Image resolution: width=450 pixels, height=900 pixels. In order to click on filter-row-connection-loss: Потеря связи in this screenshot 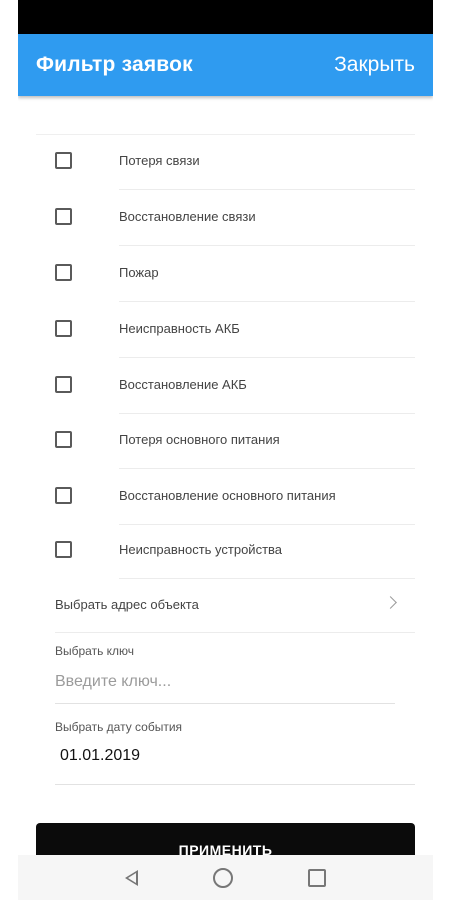, I will do `click(225, 162)`.